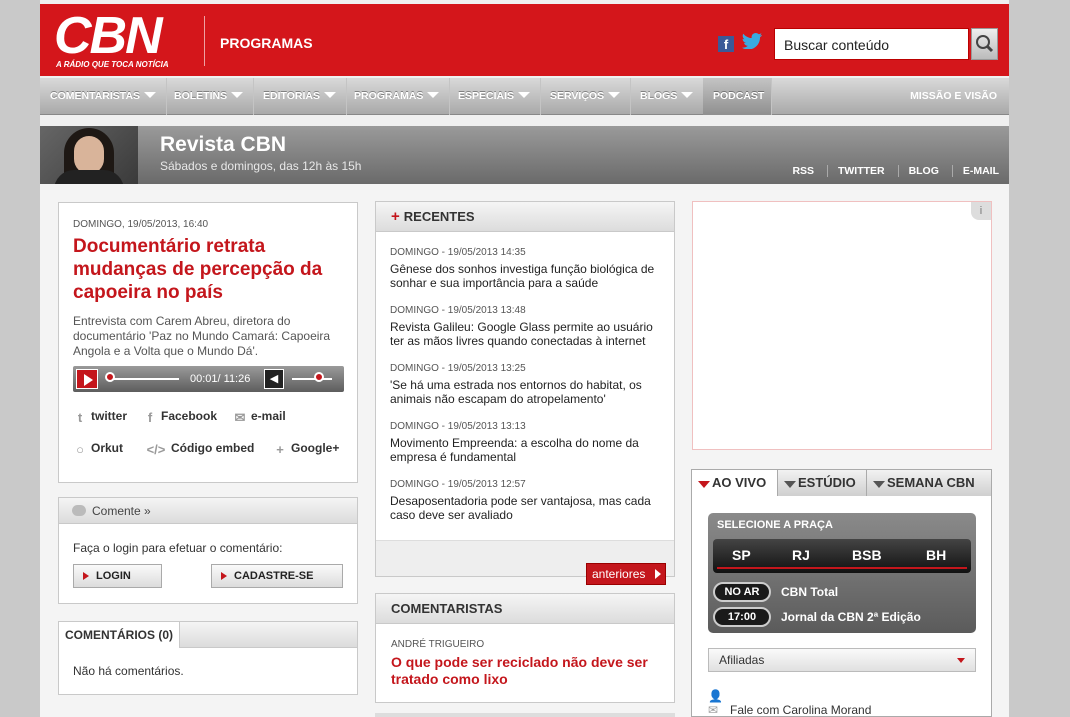 Image resolution: width=1070 pixels, height=717 pixels. What do you see at coordinates (261, 166) in the screenshot?
I see `program-schedule: Sábados e domingos, das 12h às 15h` at bounding box center [261, 166].